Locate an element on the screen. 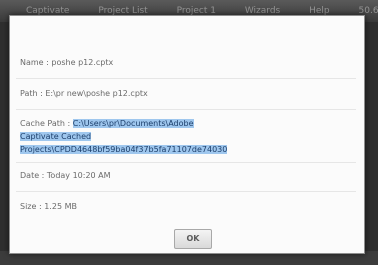  ok-button: OK is located at coordinates (193, 239).